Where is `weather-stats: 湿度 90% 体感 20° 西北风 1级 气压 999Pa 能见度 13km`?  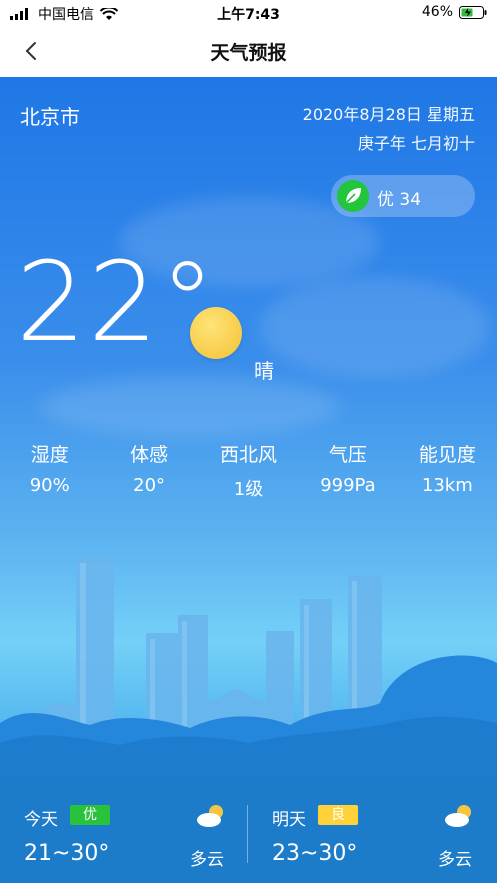 weather-stats: 湿度 90% 体感 20° 西北风 1级 气压 999Pa 能见度 13km is located at coordinates (248, 470).